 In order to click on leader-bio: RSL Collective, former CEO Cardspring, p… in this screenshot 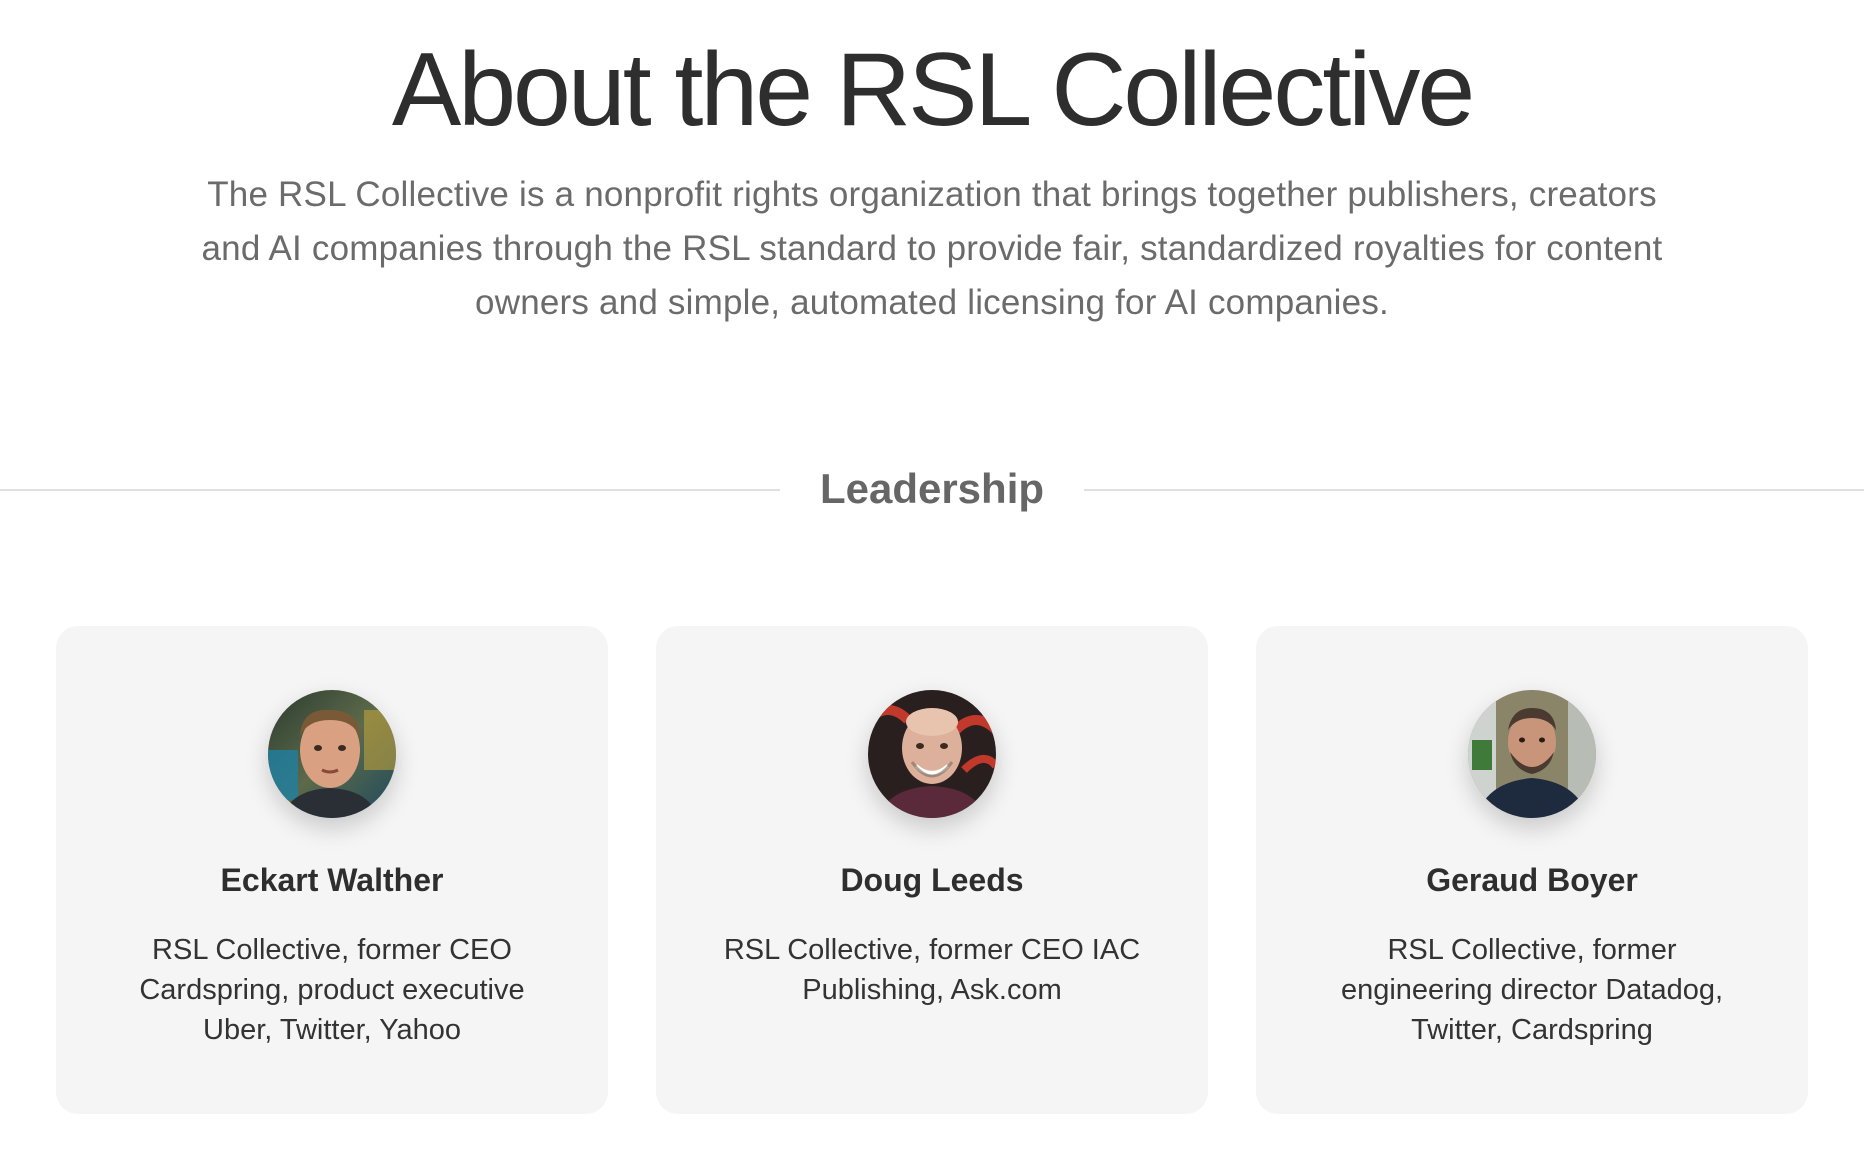, I will do `click(332, 990)`.